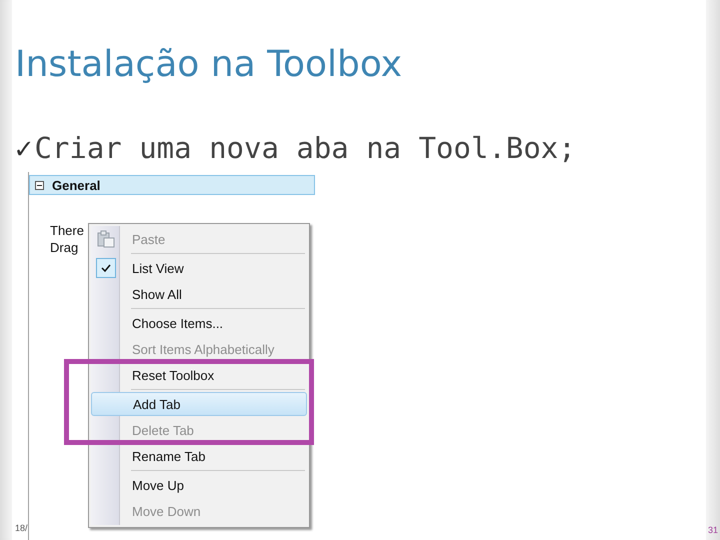  Describe the element at coordinates (158, 268) in the screenshot. I see `menu-item: List View` at that location.